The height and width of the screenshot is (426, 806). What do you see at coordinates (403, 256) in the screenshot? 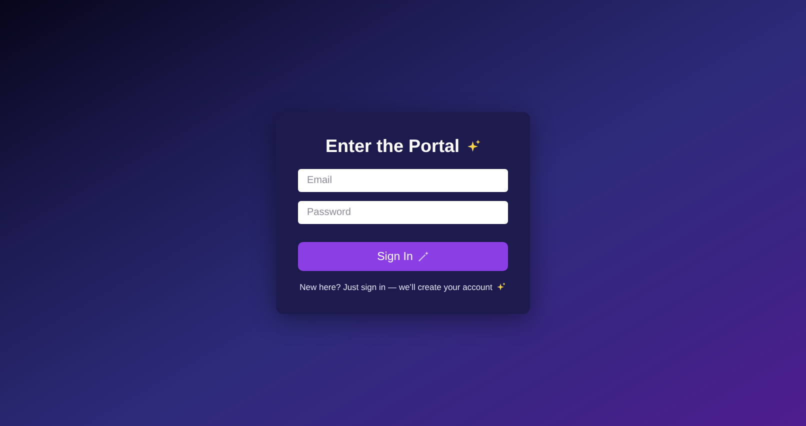
I see `sign-in-button: Sign In` at bounding box center [403, 256].